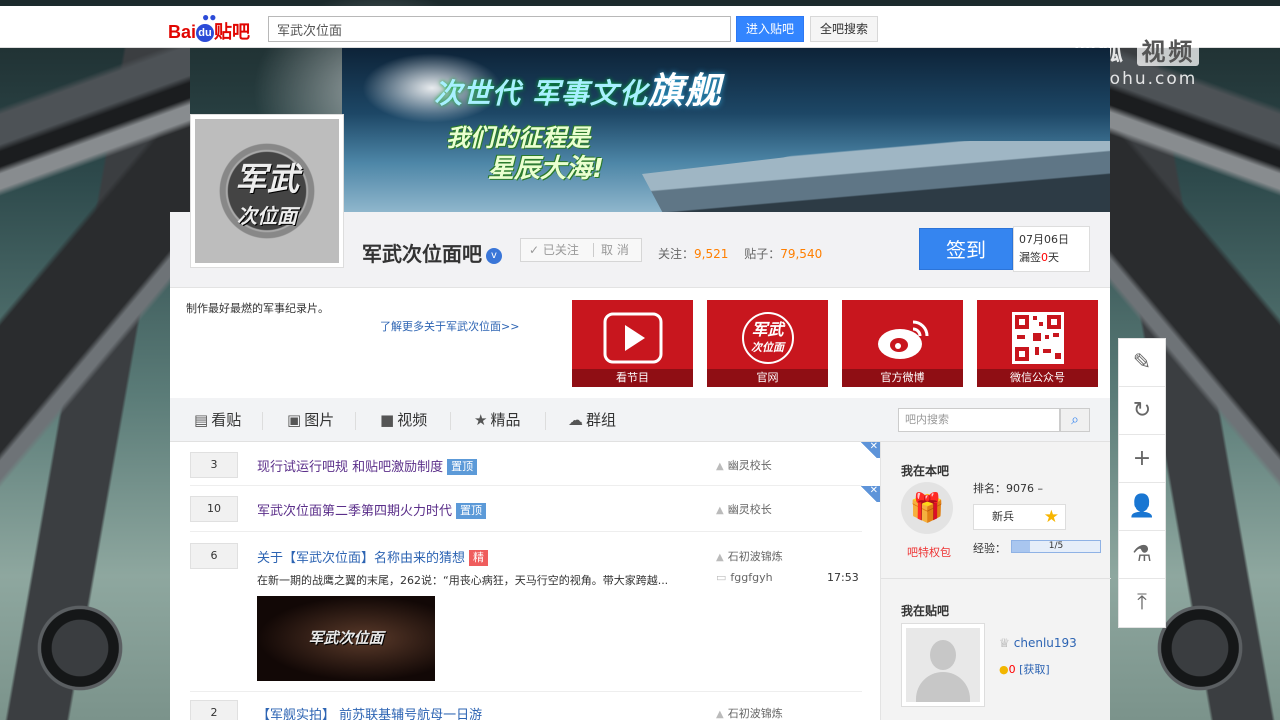  Describe the element at coordinates (925, 471) in the screenshot. I see `in-forum-title: 我在本吧` at that location.